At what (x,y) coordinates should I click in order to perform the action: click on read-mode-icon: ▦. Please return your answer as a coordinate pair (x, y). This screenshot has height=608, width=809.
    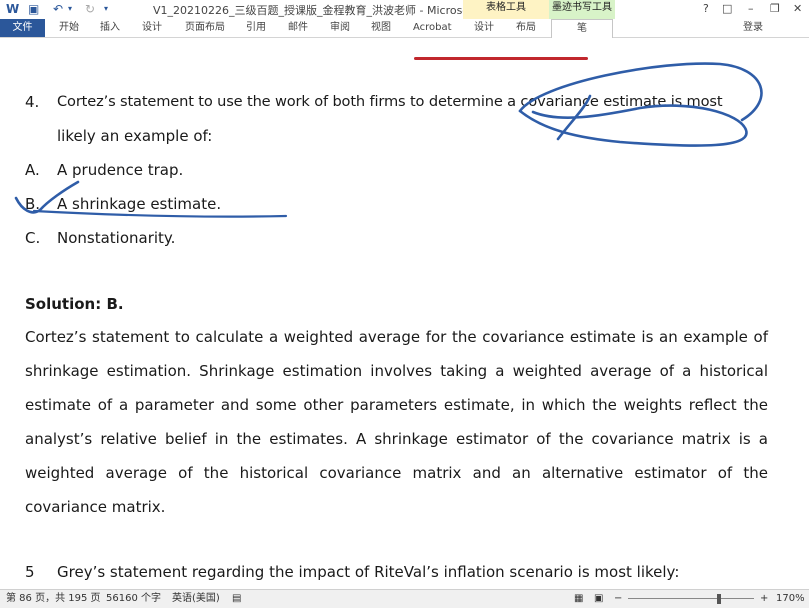
    Looking at the image, I should click on (578, 599).